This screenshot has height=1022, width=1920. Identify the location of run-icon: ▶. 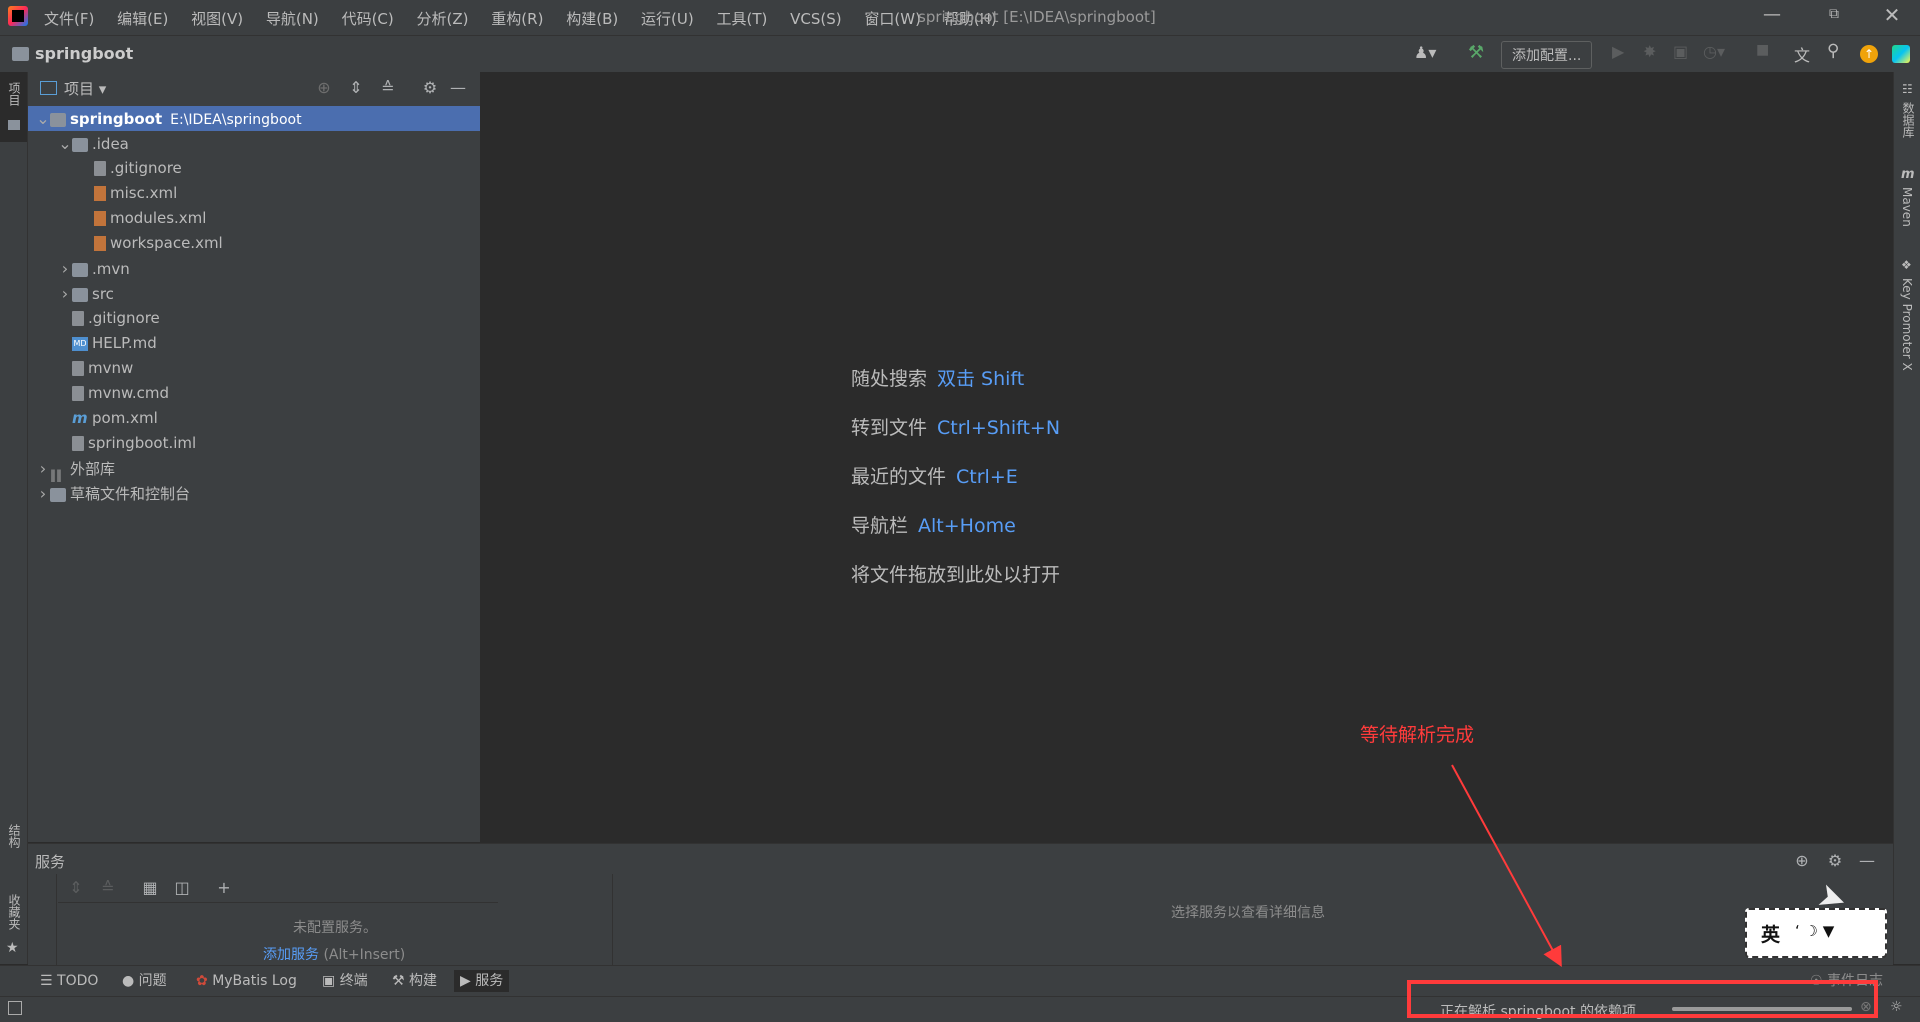
(1618, 51).